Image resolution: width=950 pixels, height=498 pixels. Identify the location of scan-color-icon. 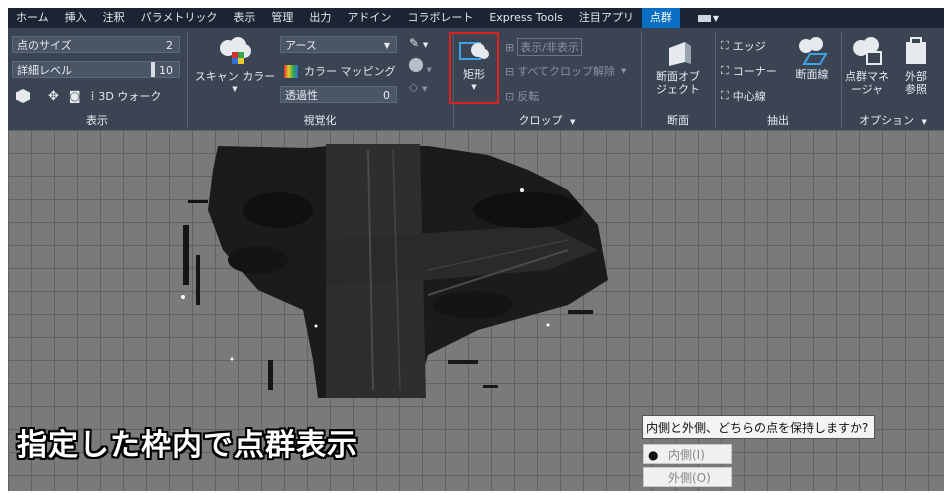
(235, 50).